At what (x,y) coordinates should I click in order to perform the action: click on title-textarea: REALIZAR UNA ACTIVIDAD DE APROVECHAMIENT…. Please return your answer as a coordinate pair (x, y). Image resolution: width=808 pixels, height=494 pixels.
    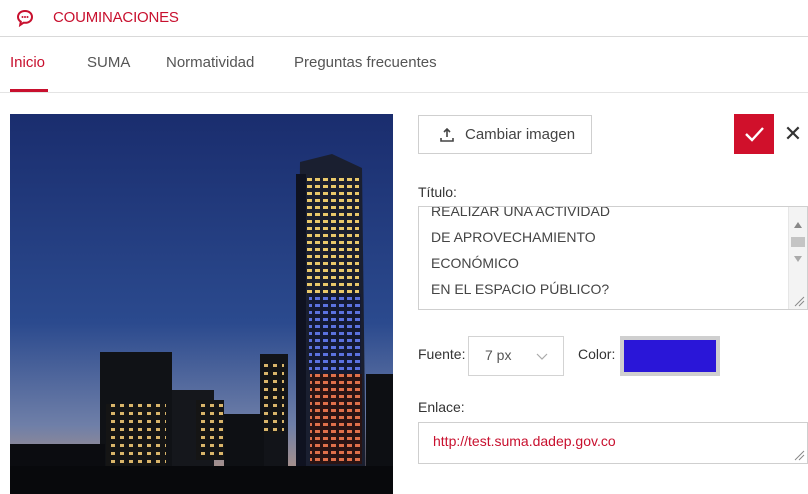
    Looking at the image, I should click on (613, 258).